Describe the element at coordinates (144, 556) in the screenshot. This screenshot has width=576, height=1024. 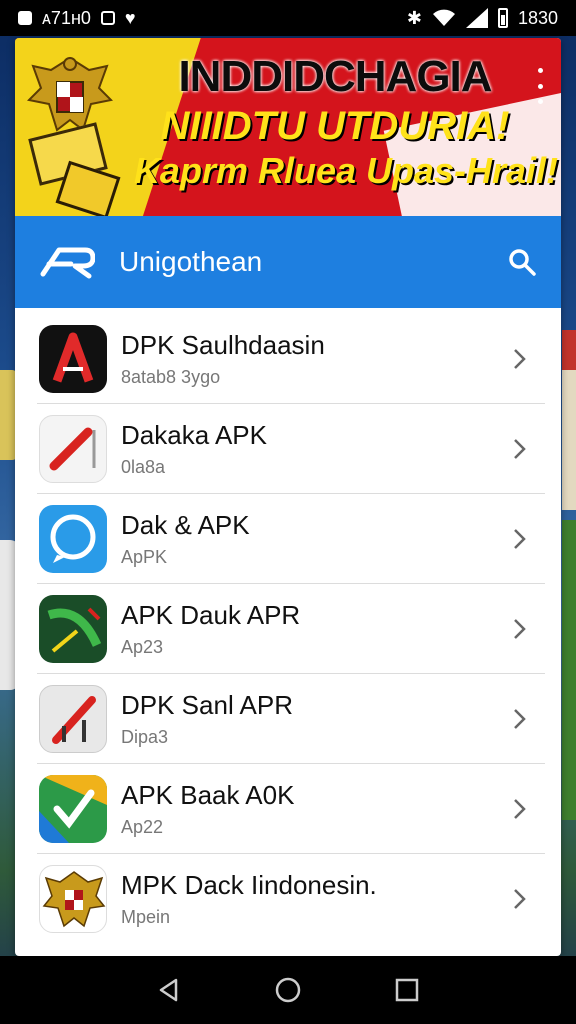
I see `app-subtitle: ApPK` at that location.